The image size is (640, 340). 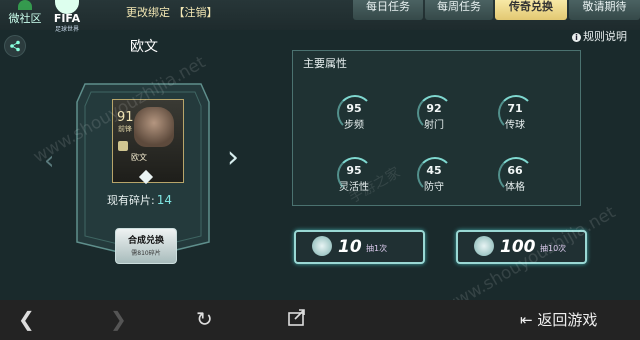 I want to click on shards-count: 现有碎片: 14, so click(x=139, y=200).